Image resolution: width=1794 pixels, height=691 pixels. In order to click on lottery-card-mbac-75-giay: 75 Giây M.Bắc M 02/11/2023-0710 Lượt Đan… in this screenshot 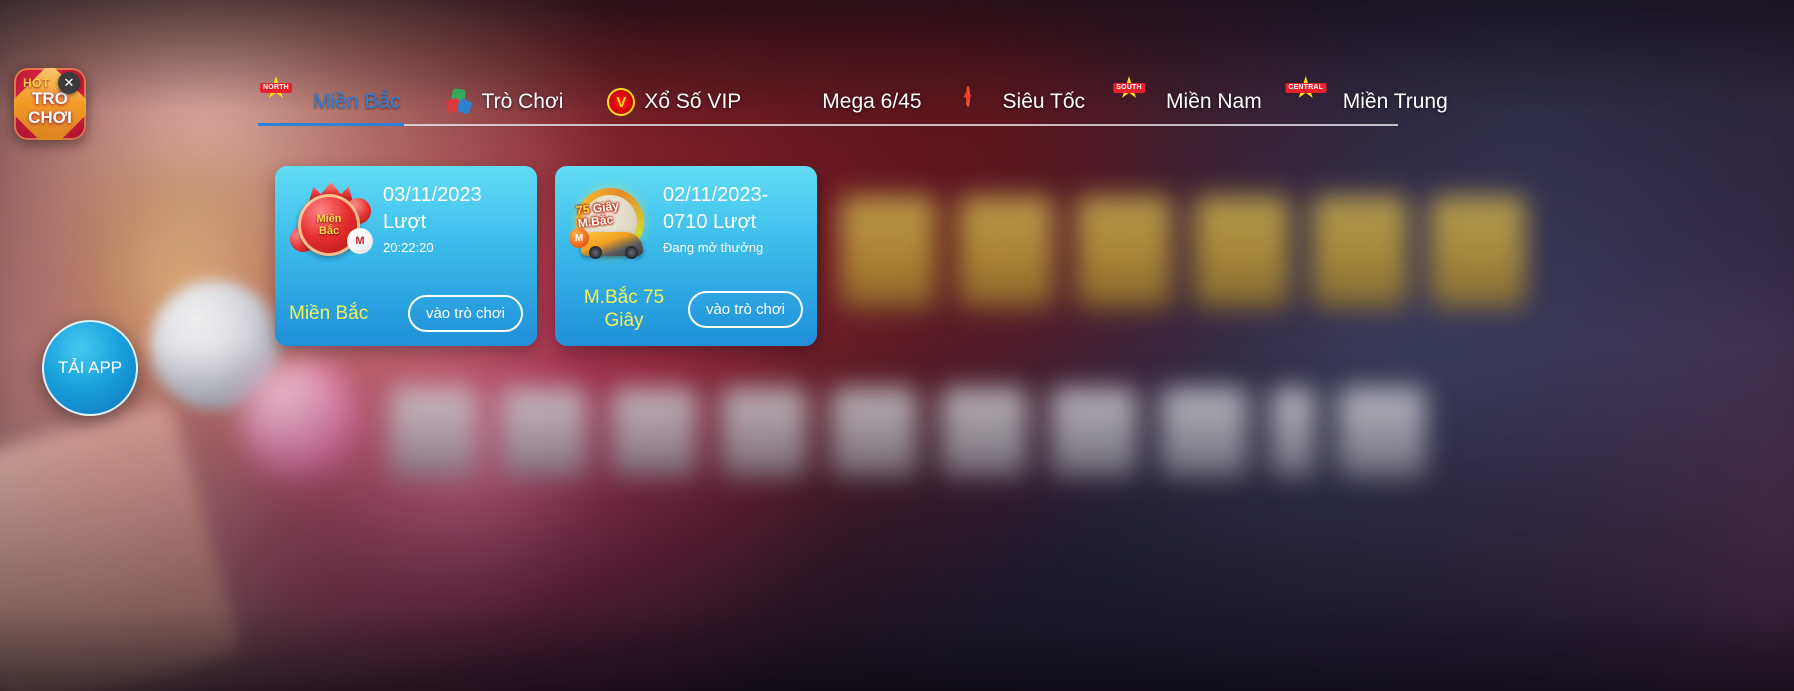, I will do `click(686, 256)`.